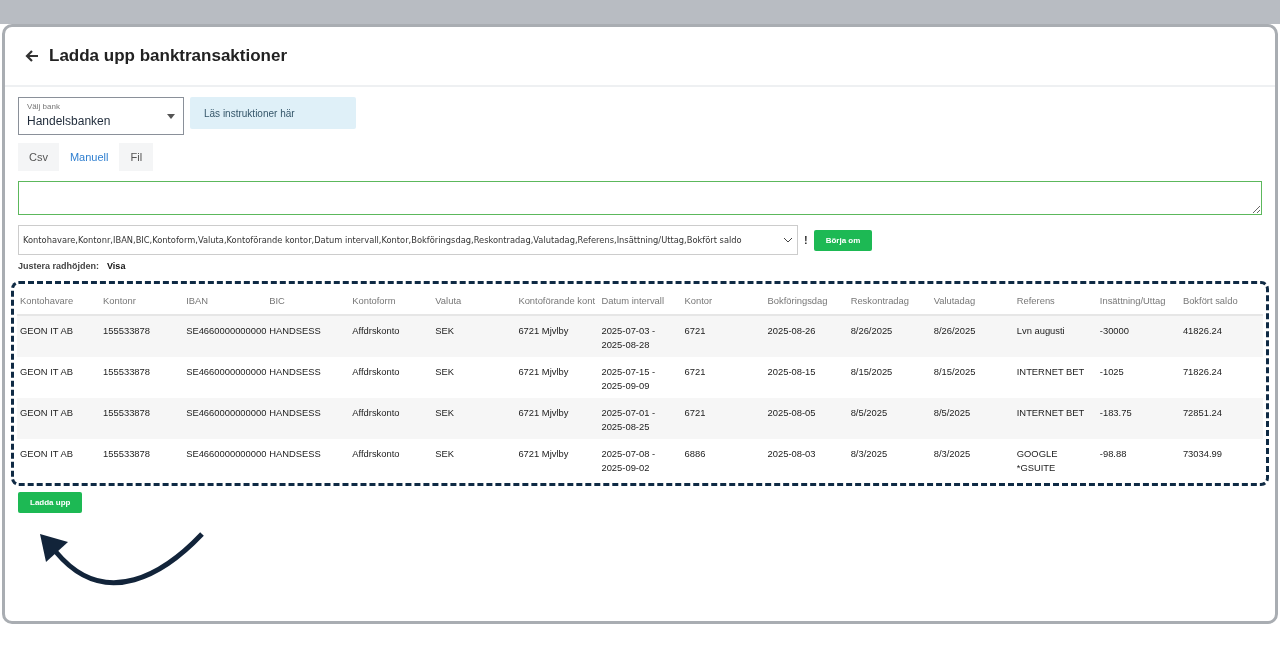 The height and width of the screenshot is (650, 1280). Describe the element at coordinates (1138, 377) in the screenshot. I see `table-cell: -1025` at that location.